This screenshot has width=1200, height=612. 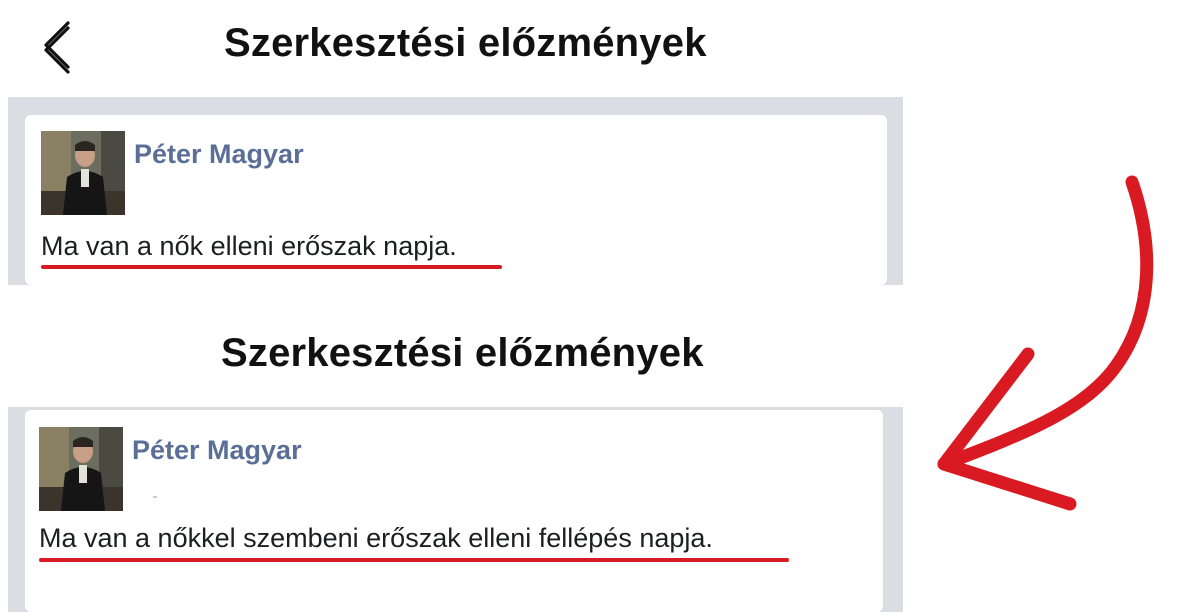 I want to click on header-top: Szerkesztési előzmények, so click(x=450, y=45).